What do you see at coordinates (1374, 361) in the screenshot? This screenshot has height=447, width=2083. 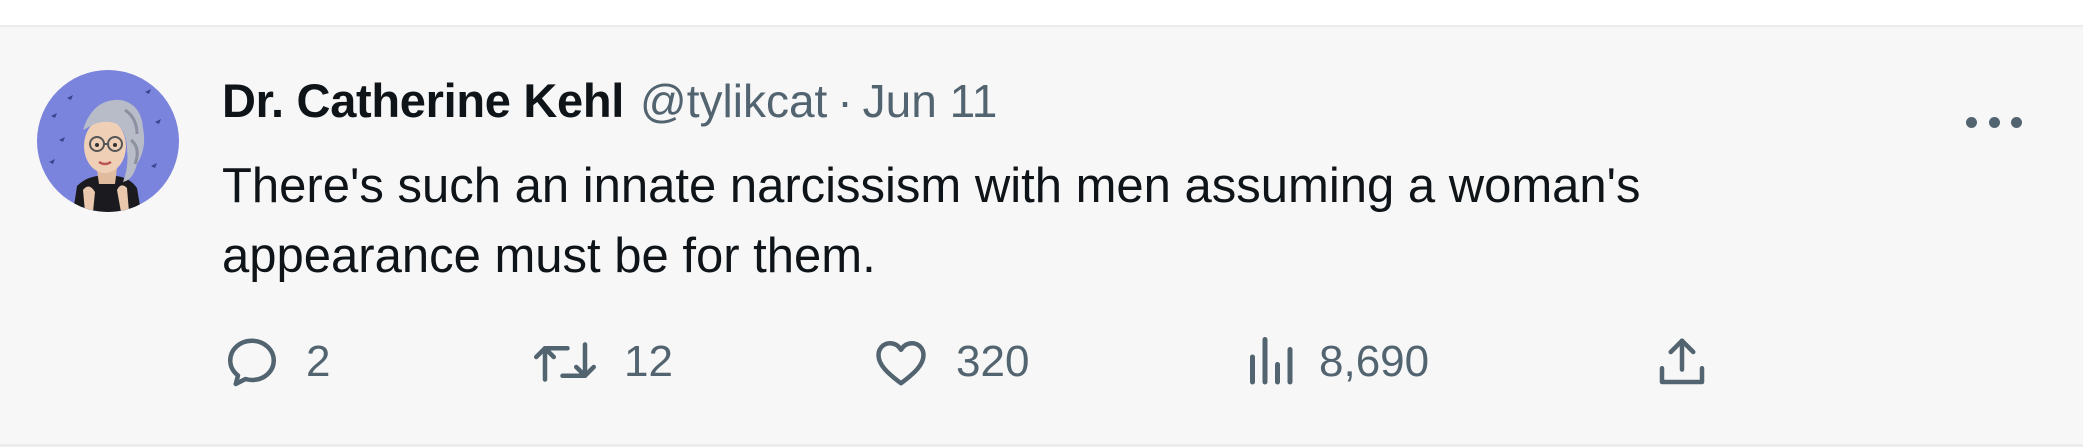 I see `views-count: 8,690` at bounding box center [1374, 361].